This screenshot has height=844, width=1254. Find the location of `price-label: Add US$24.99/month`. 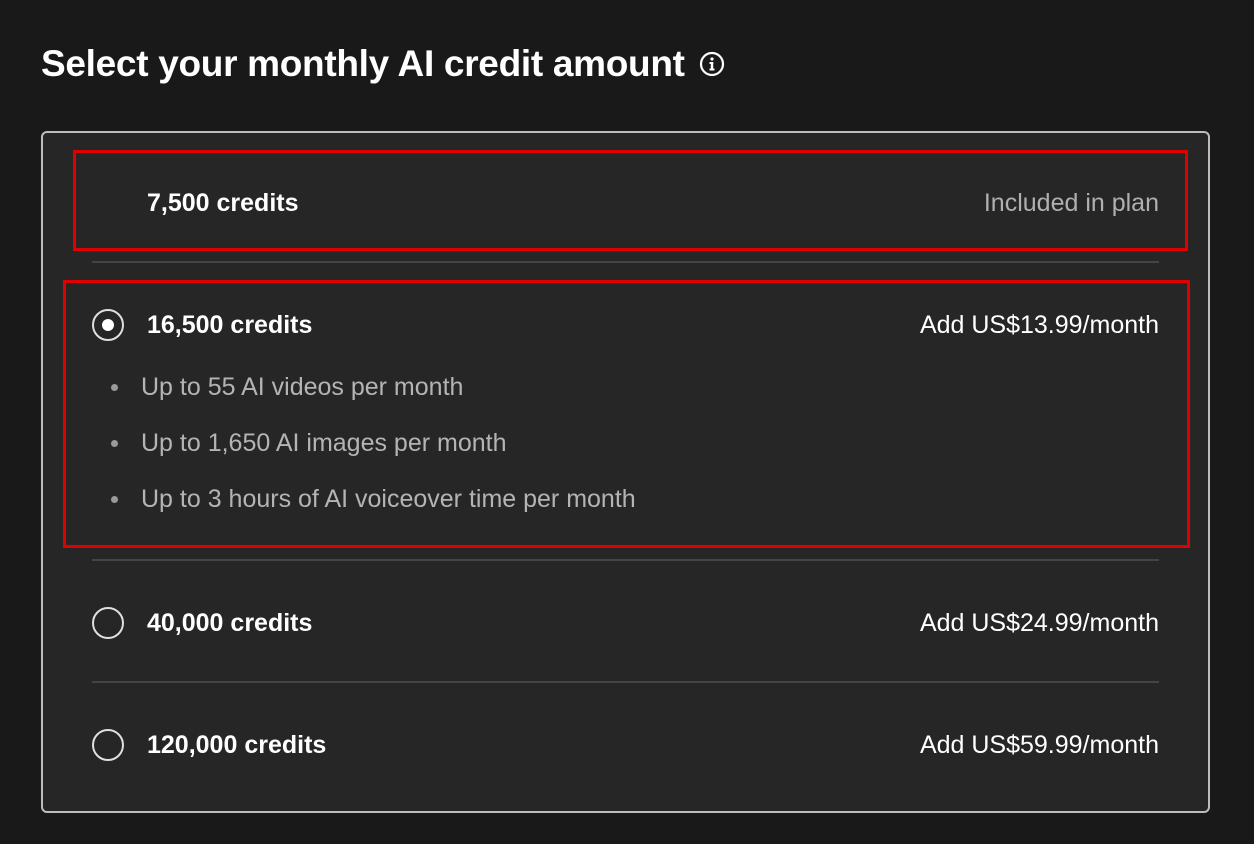

price-label: Add US$24.99/month is located at coordinates (1039, 622).